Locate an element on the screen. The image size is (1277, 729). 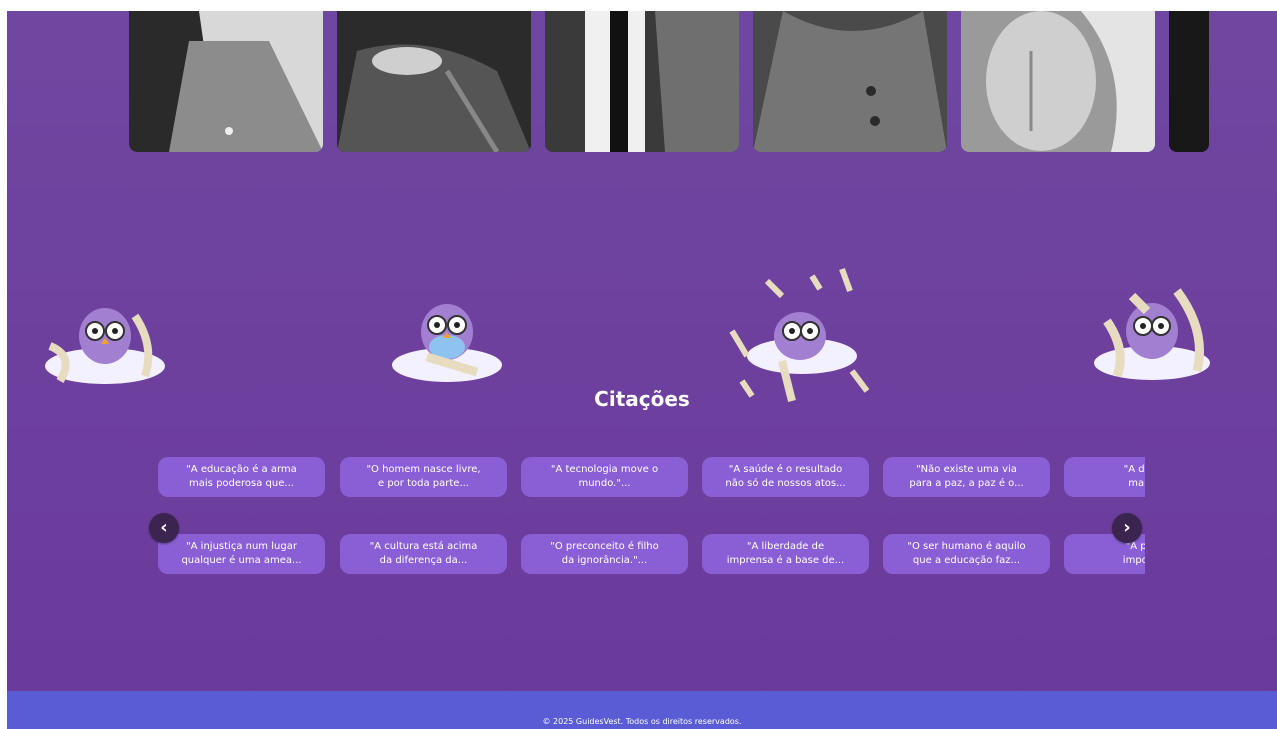
quote-card: "A desigu maior d is located at coordinates (1104, 477).